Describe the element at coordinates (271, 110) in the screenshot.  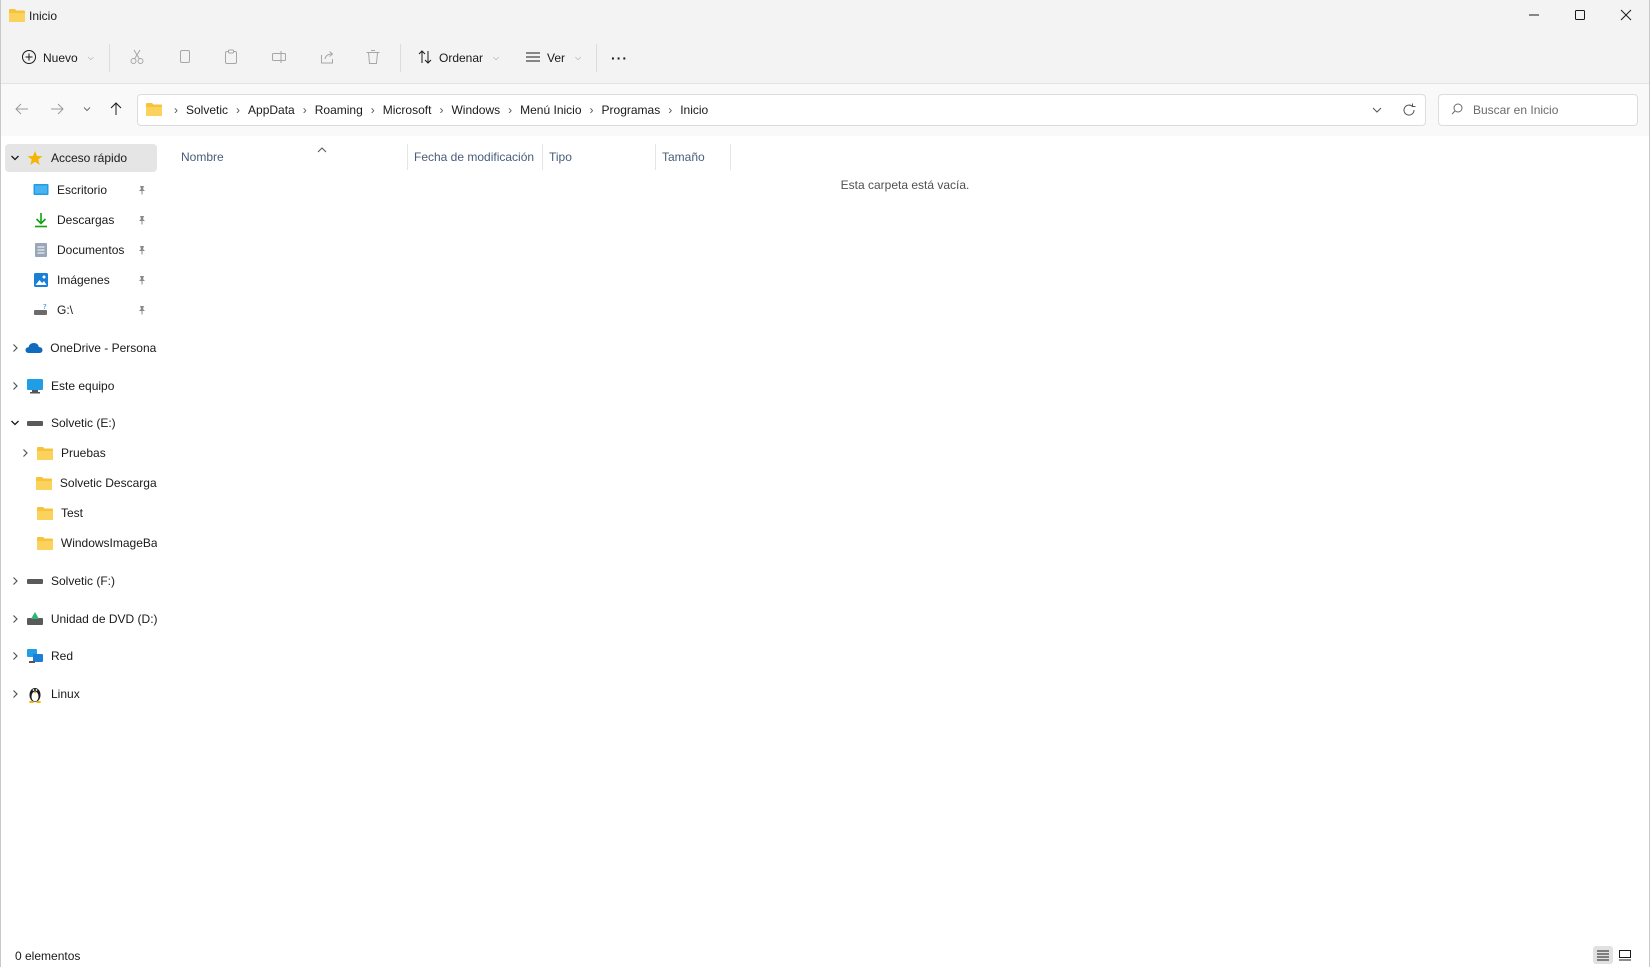
I see `breadcrumb-item: AppData` at that location.